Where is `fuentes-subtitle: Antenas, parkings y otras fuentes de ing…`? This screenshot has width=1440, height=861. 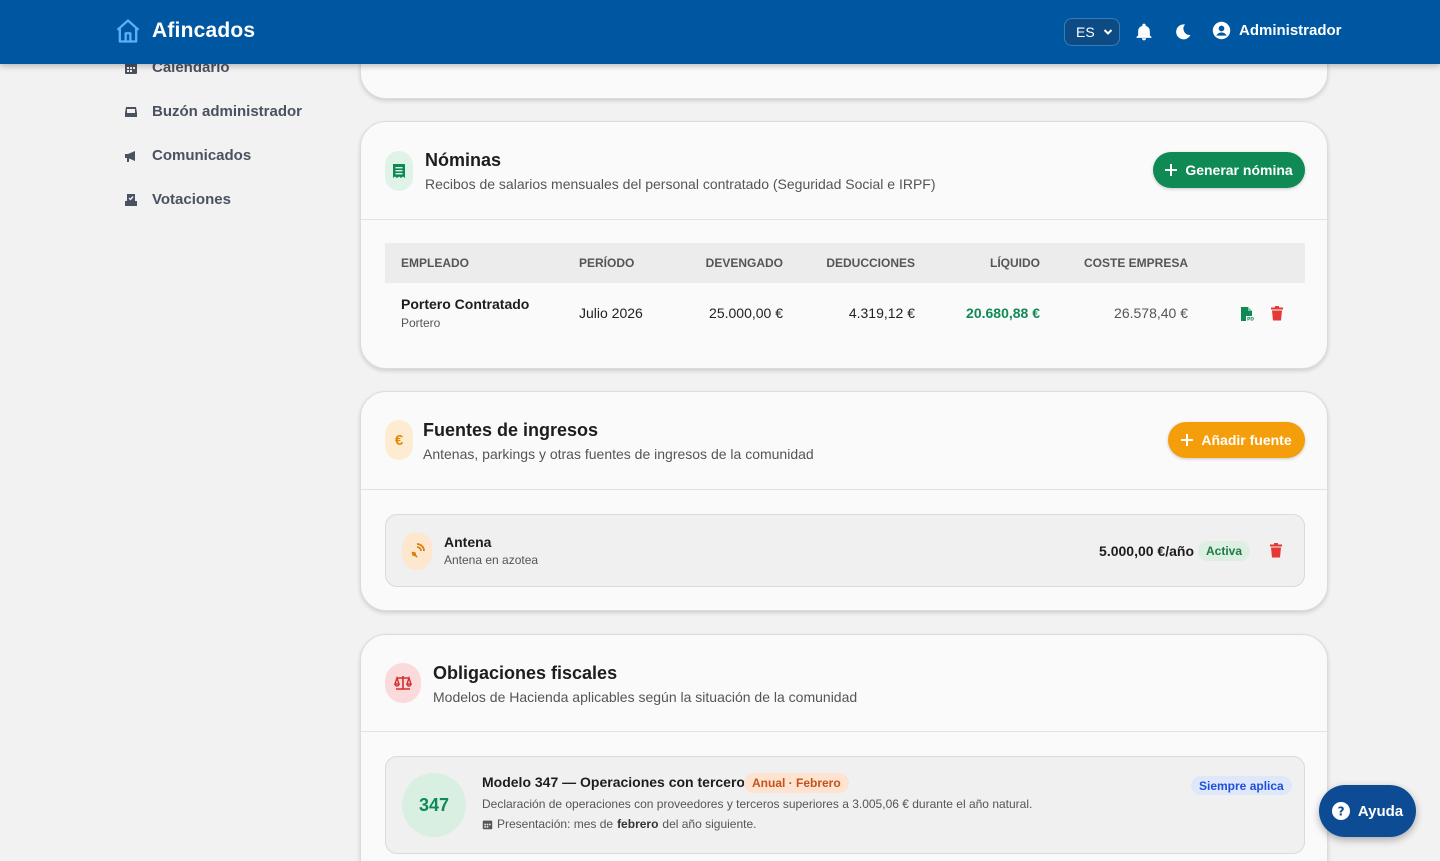 fuentes-subtitle: Antenas, parkings y otras fuentes de ing… is located at coordinates (618, 454).